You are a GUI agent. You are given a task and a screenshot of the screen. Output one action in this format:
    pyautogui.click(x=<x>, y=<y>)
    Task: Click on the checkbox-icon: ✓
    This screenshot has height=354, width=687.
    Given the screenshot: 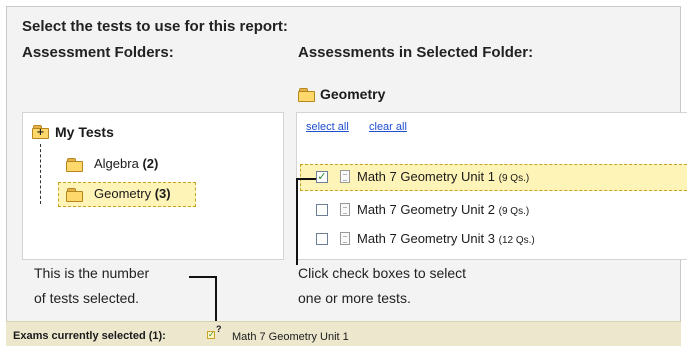 What is the action you would take?
    pyautogui.click(x=211, y=334)
    